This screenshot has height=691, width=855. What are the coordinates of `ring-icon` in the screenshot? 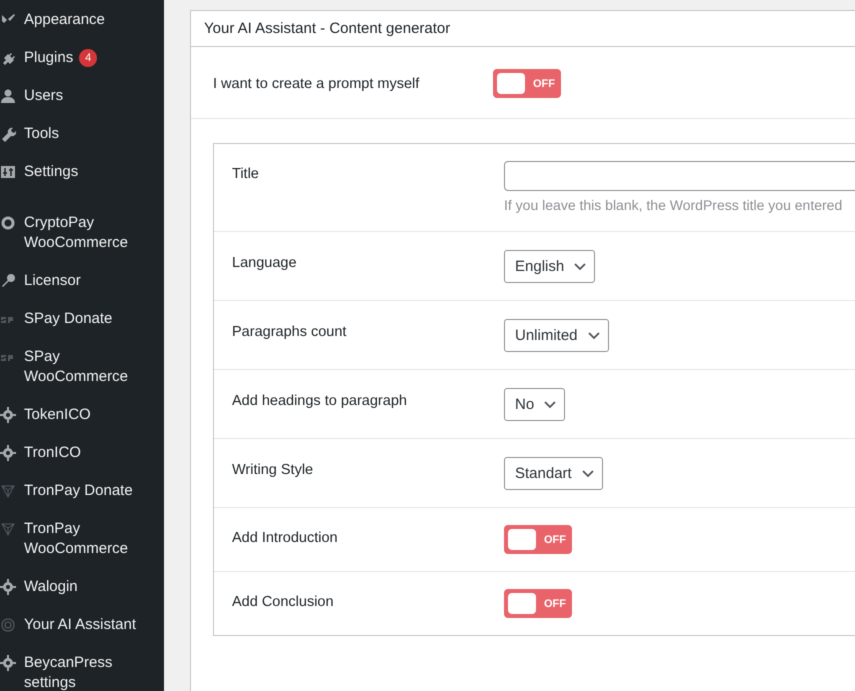 It's located at (8, 223).